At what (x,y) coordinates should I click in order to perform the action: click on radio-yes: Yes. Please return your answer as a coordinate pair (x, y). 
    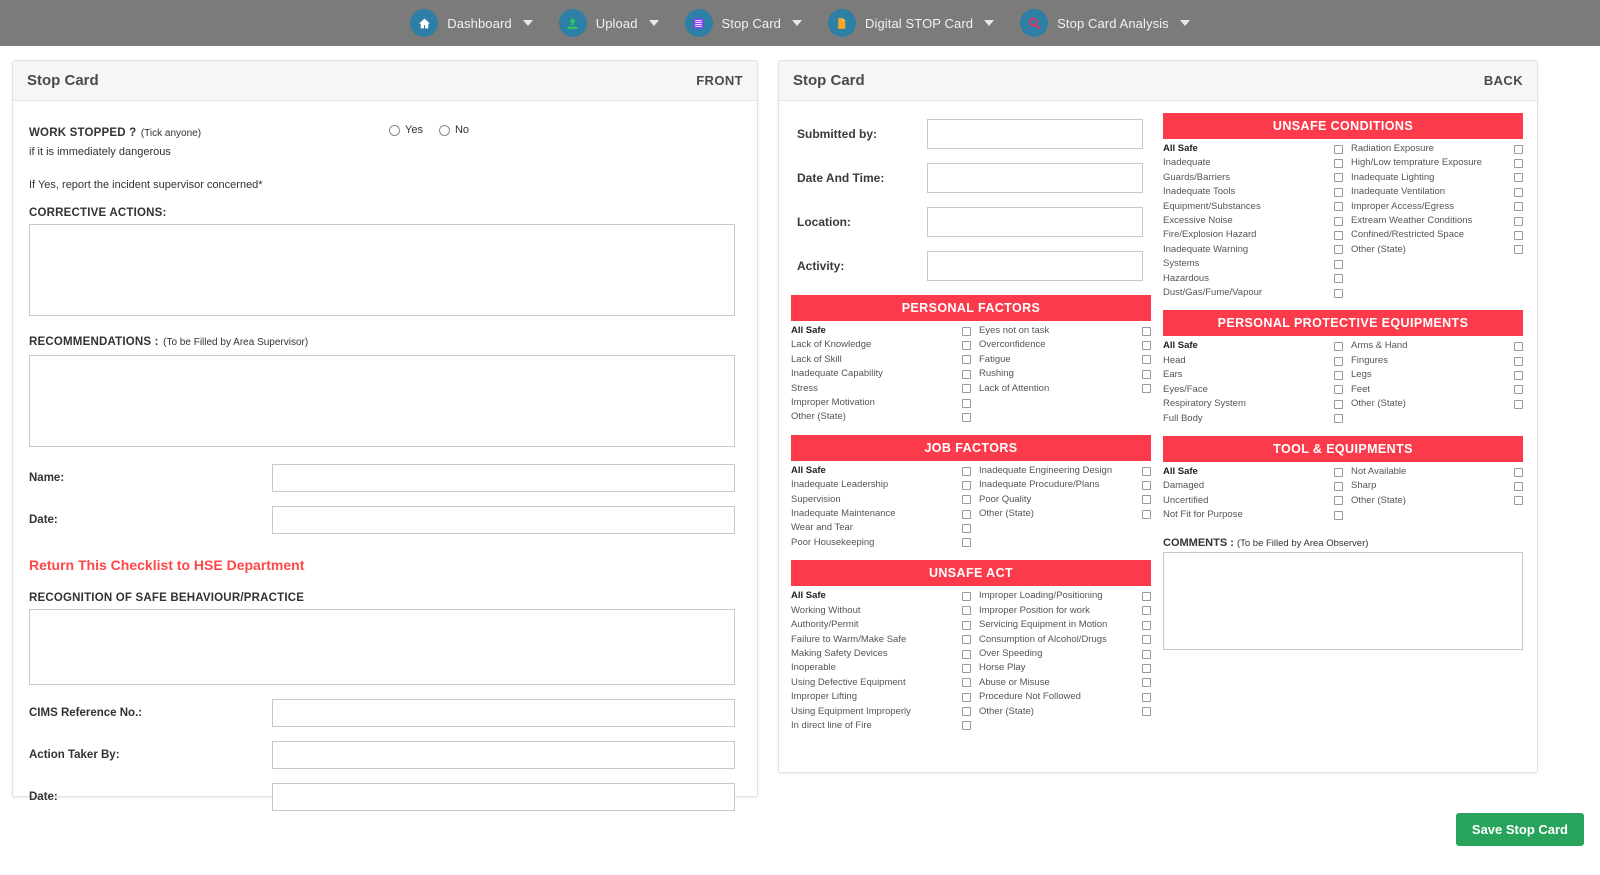
    Looking at the image, I should click on (406, 130).